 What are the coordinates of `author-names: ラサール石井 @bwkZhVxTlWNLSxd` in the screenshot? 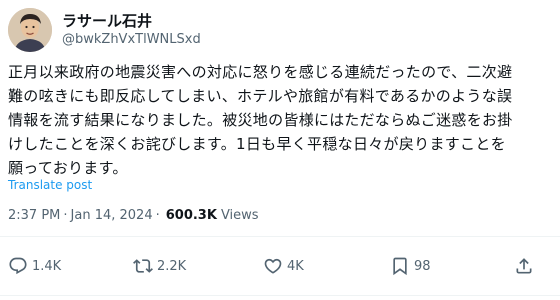 It's located at (131, 30).